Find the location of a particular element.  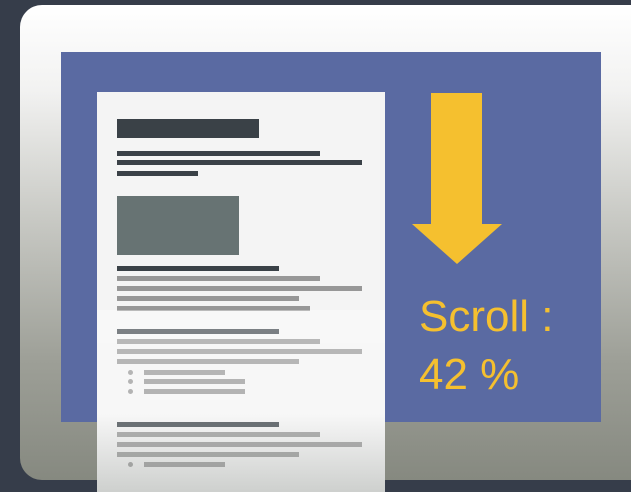

scroll-percent: 42 % is located at coordinates (469, 374).